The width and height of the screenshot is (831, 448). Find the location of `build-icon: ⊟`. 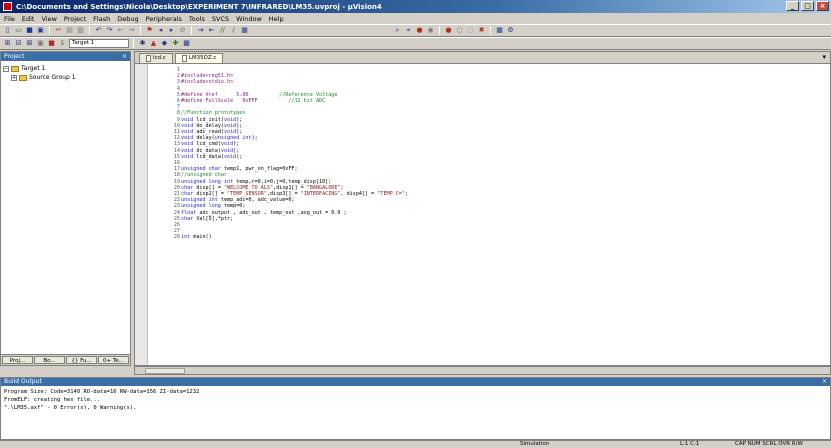

build-icon: ⊟ is located at coordinates (18, 43).